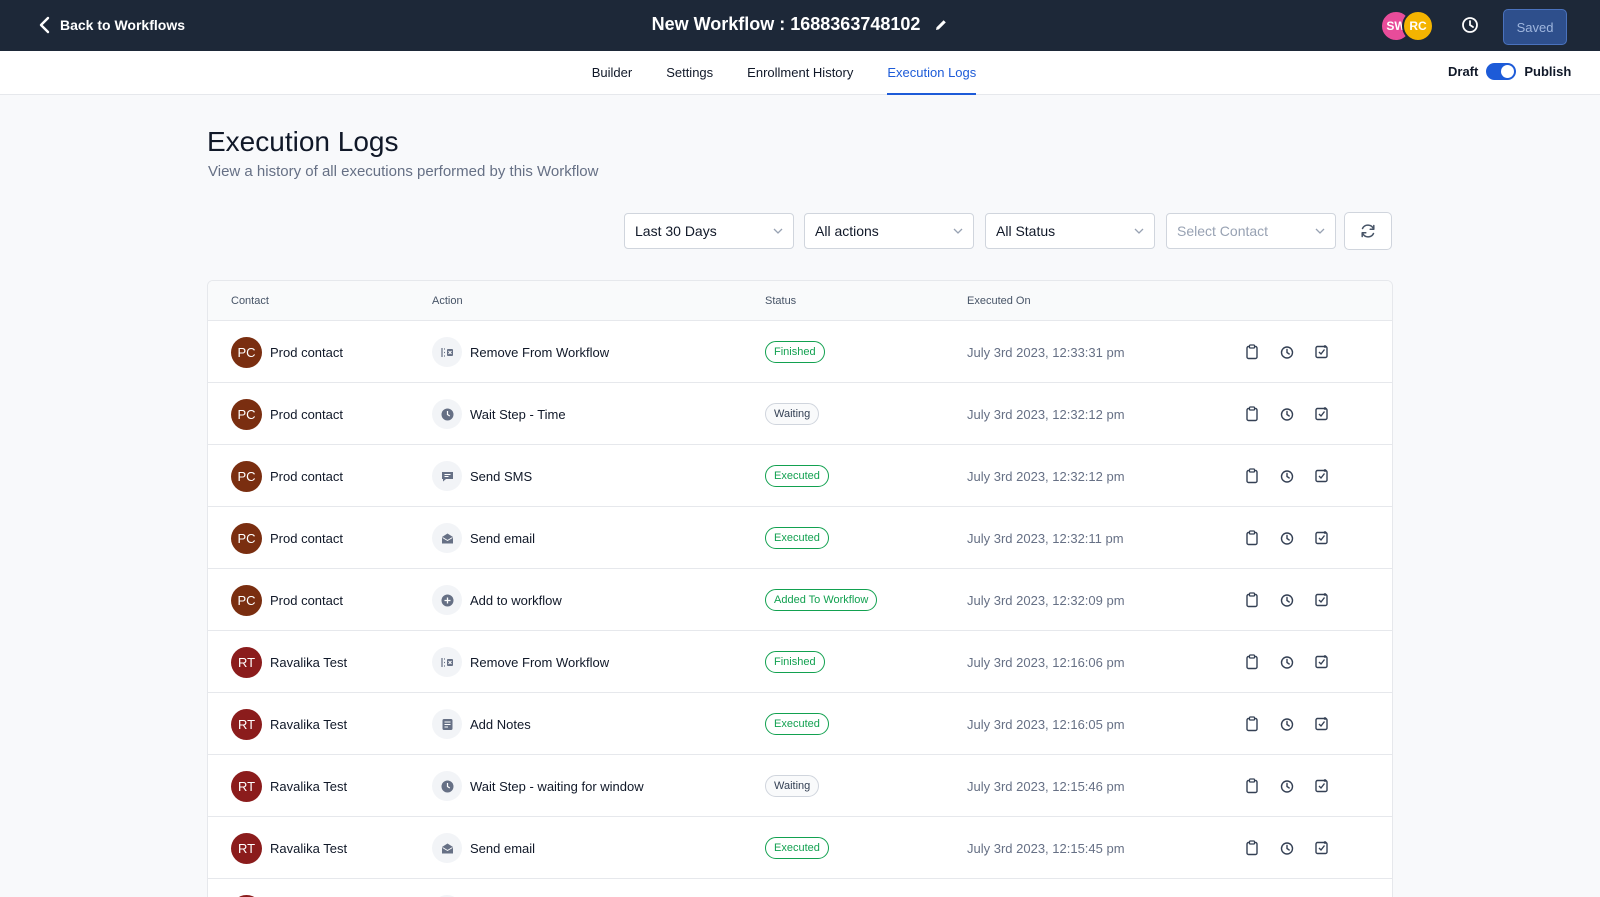 The width and height of the screenshot is (1600, 897). What do you see at coordinates (1139, 231) in the screenshot?
I see `chevron-down-icon` at bounding box center [1139, 231].